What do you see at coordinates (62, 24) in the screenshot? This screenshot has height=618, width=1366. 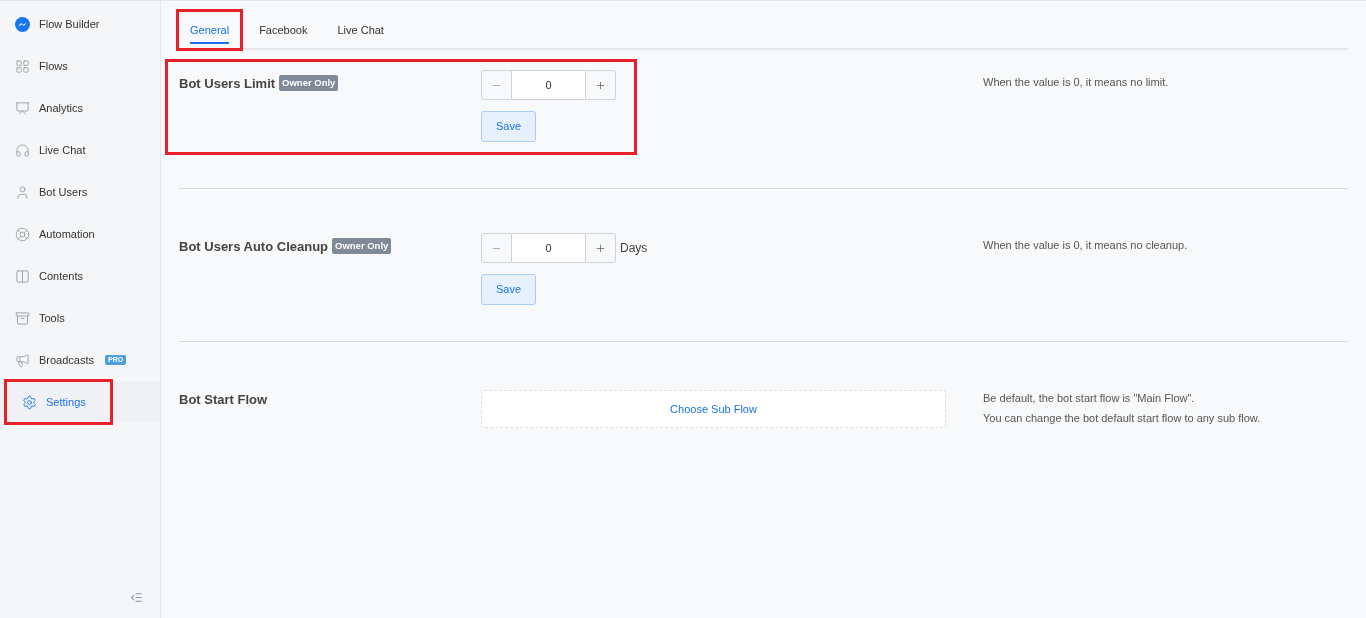 I see `sidebar-item: Flow Builder` at bounding box center [62, 24].